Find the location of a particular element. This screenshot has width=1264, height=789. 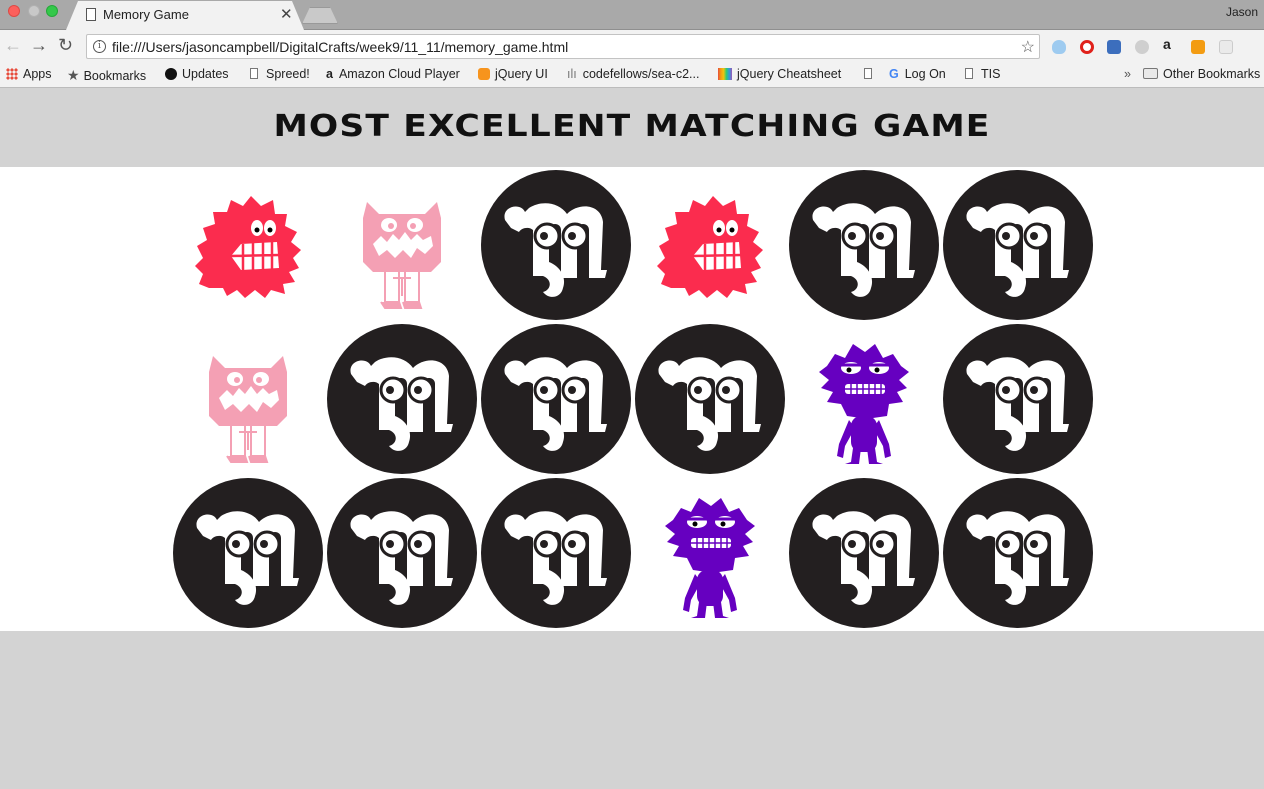

bookmark-log-on: G Log On is located at coordinates (917, 74).